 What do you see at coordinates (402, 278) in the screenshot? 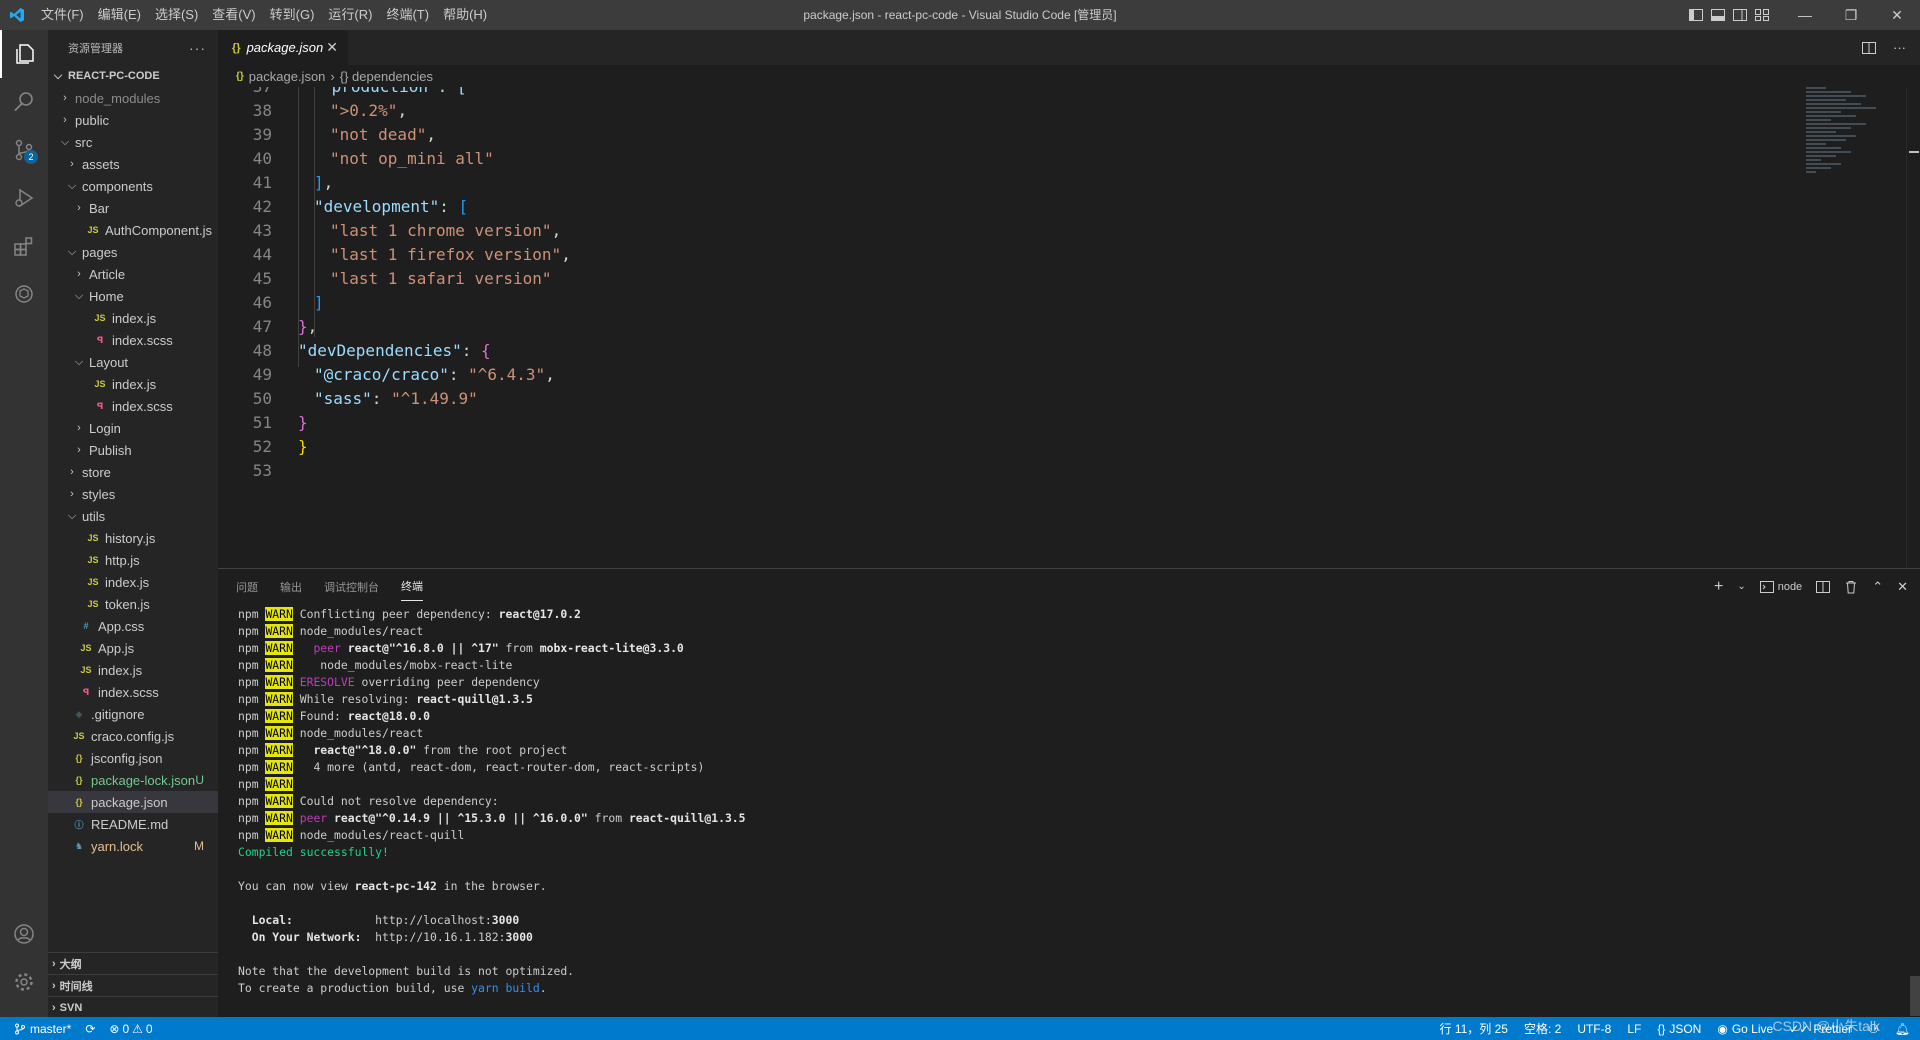
I see `code-line: 45 "last 1 safari version"` at bounding box center [402, 278].